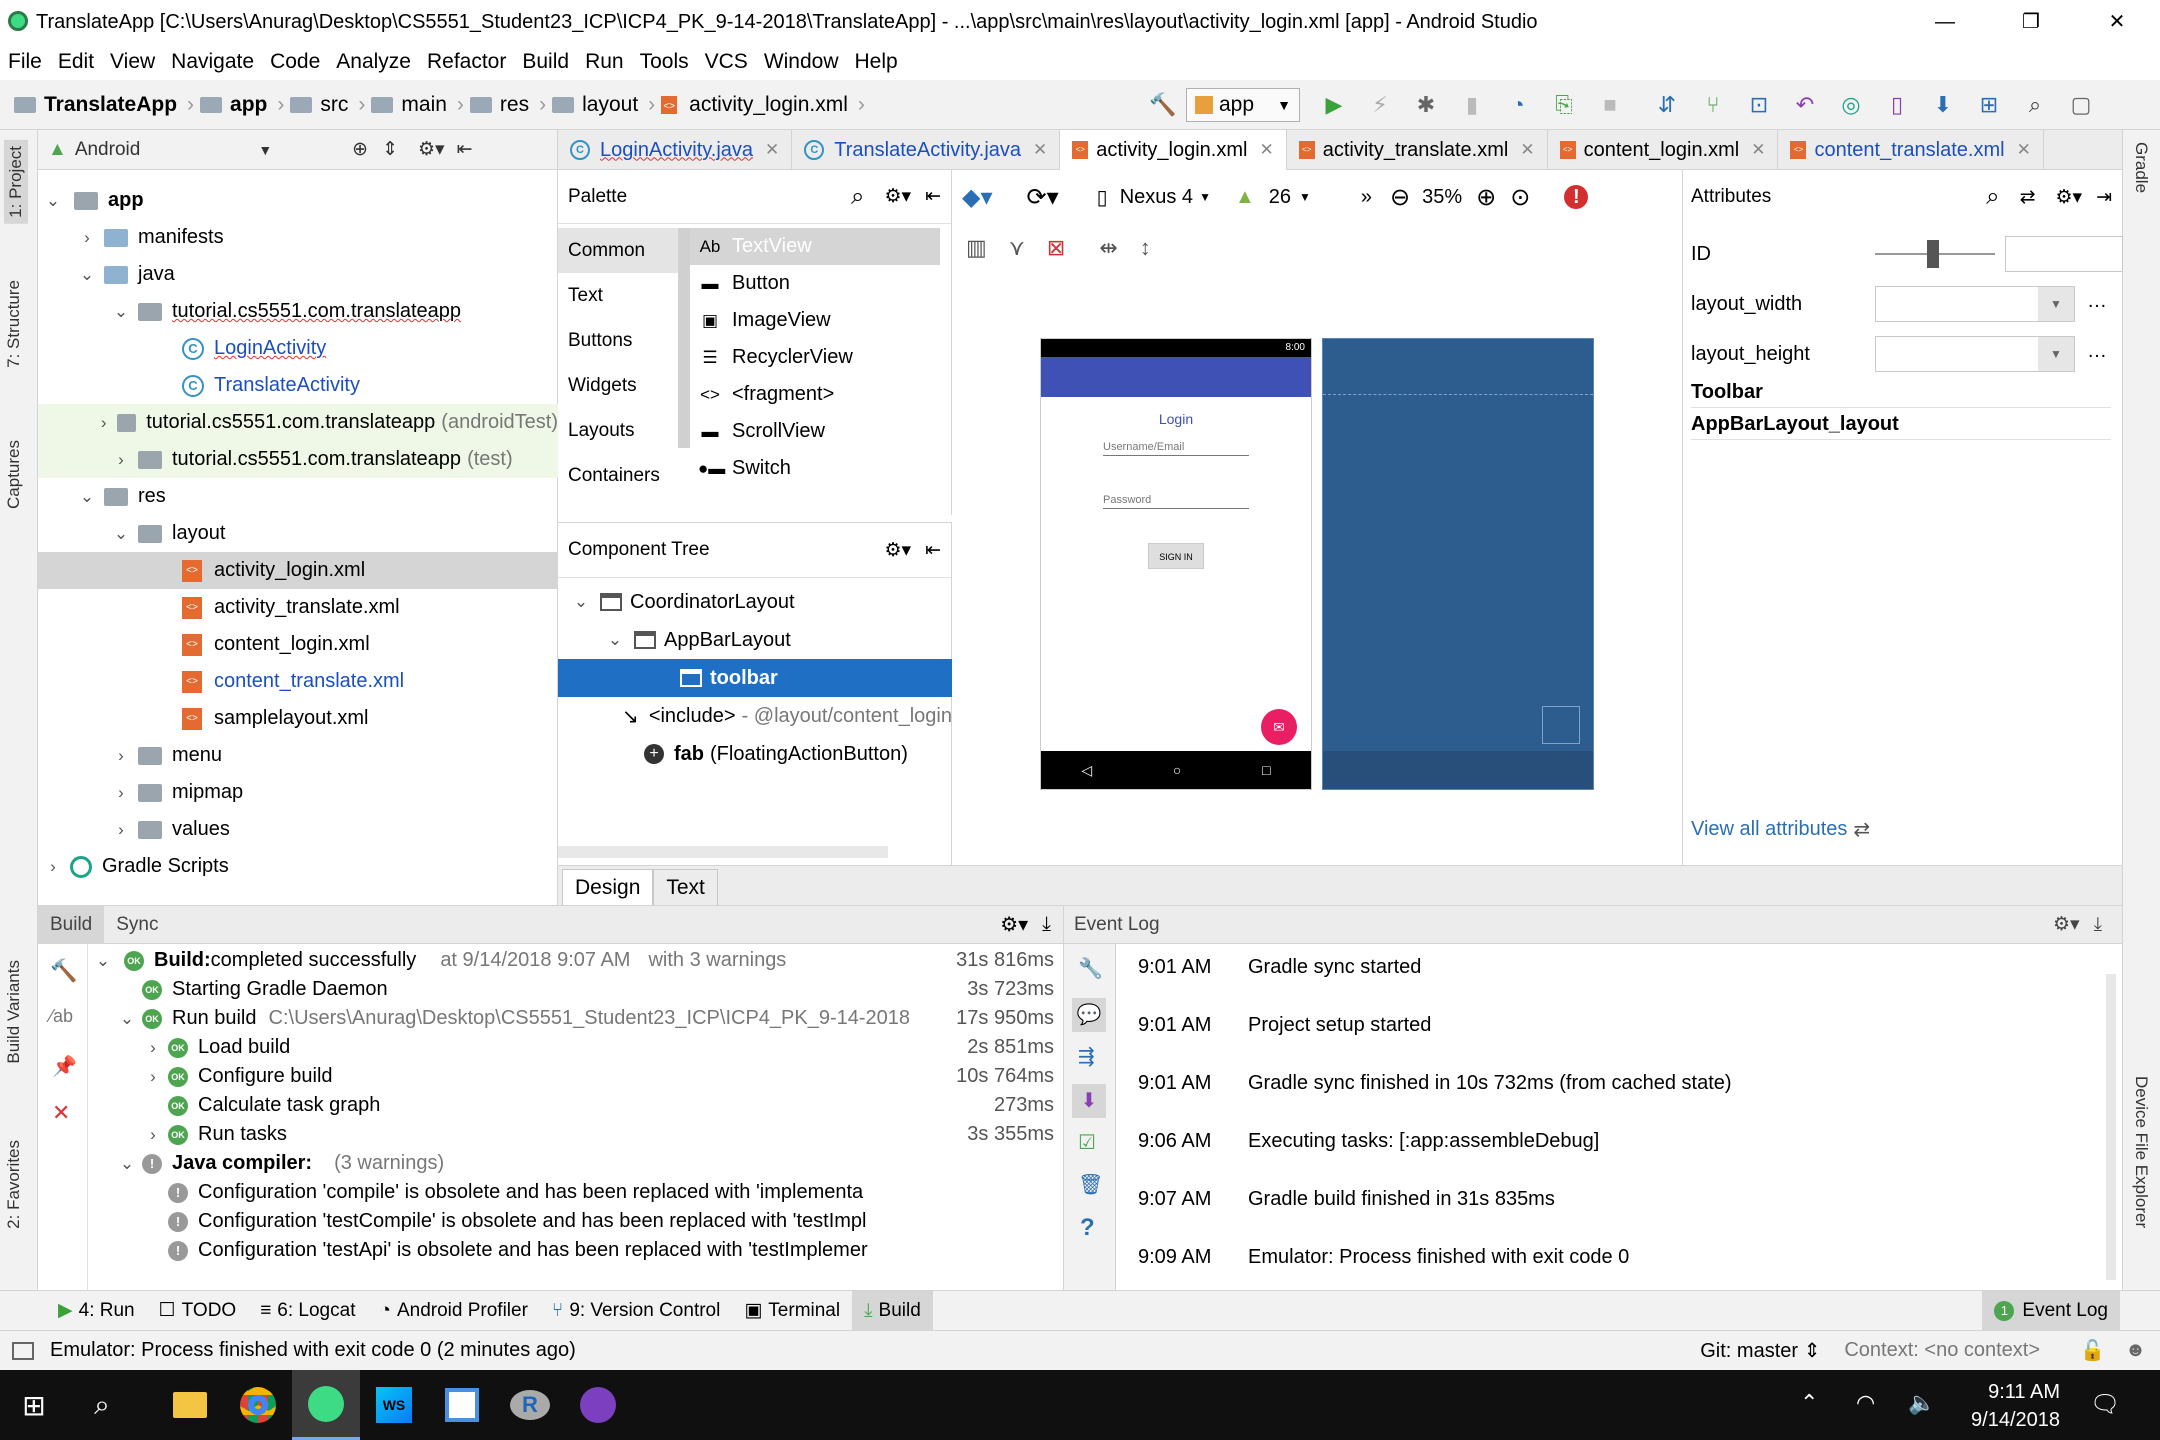  I want to click on palette-item-recyclerview: ☰ RecyclerView, so click(823, 357).